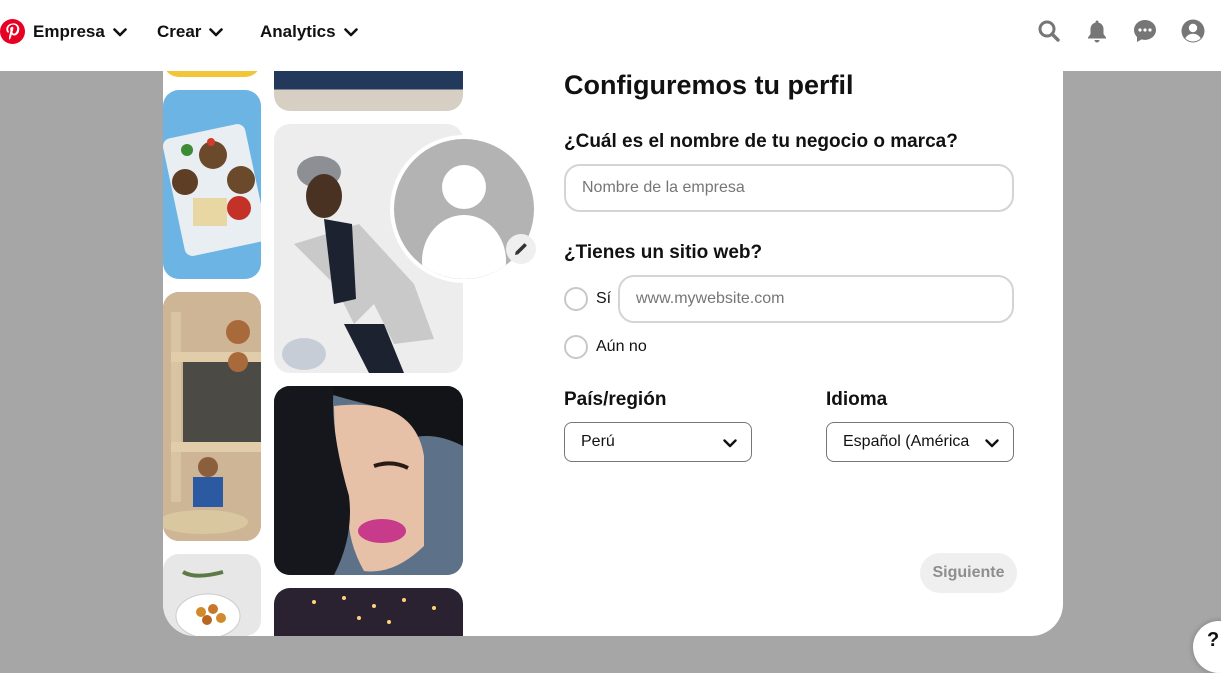  I want to click on website-no-label: Aún no, so click(621, 346).